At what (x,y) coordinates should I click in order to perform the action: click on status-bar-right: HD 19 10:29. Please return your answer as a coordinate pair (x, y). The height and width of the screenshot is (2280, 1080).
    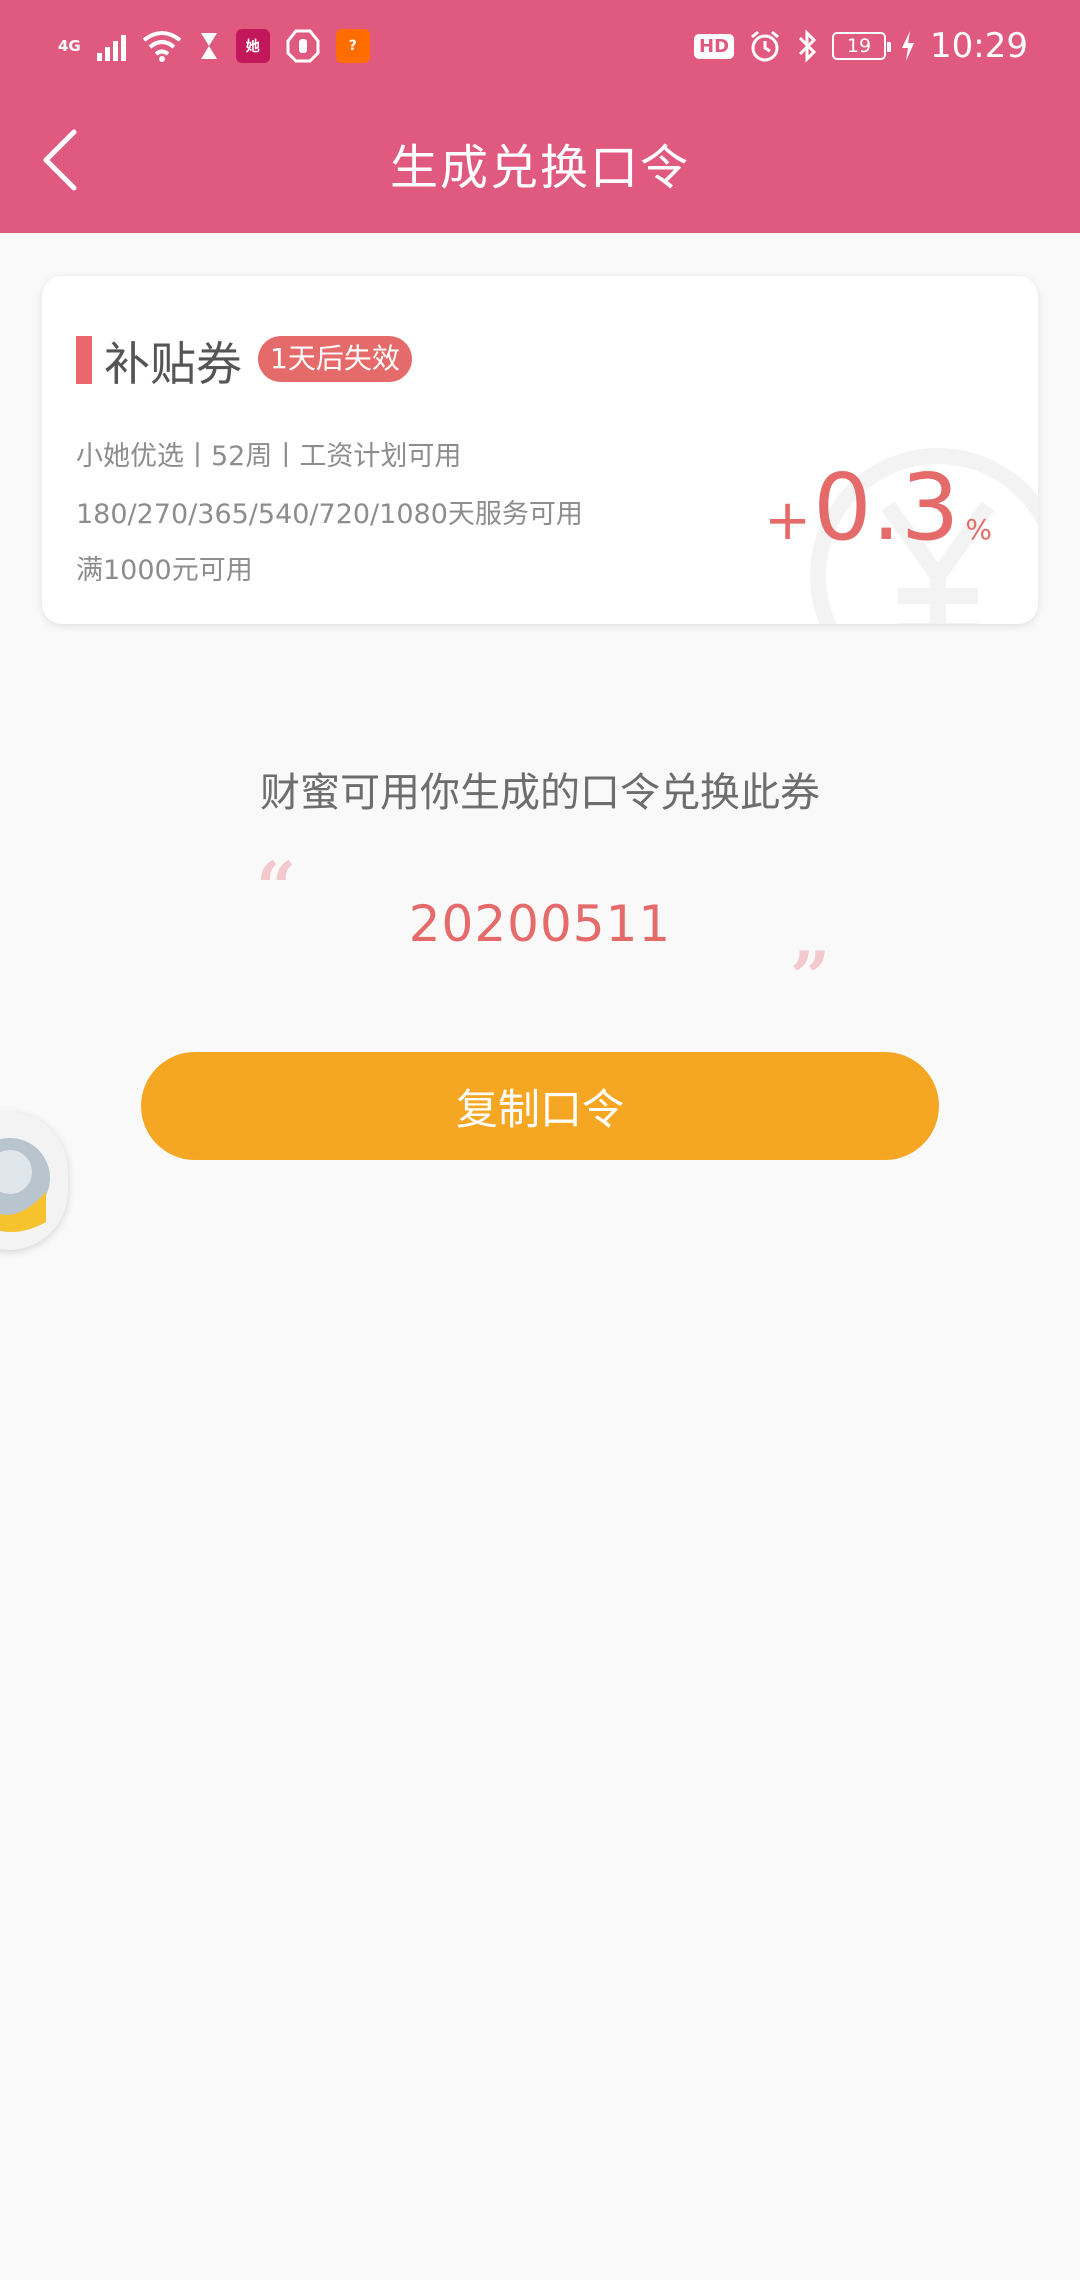
    Looking at the image, I should click on (861, 46).